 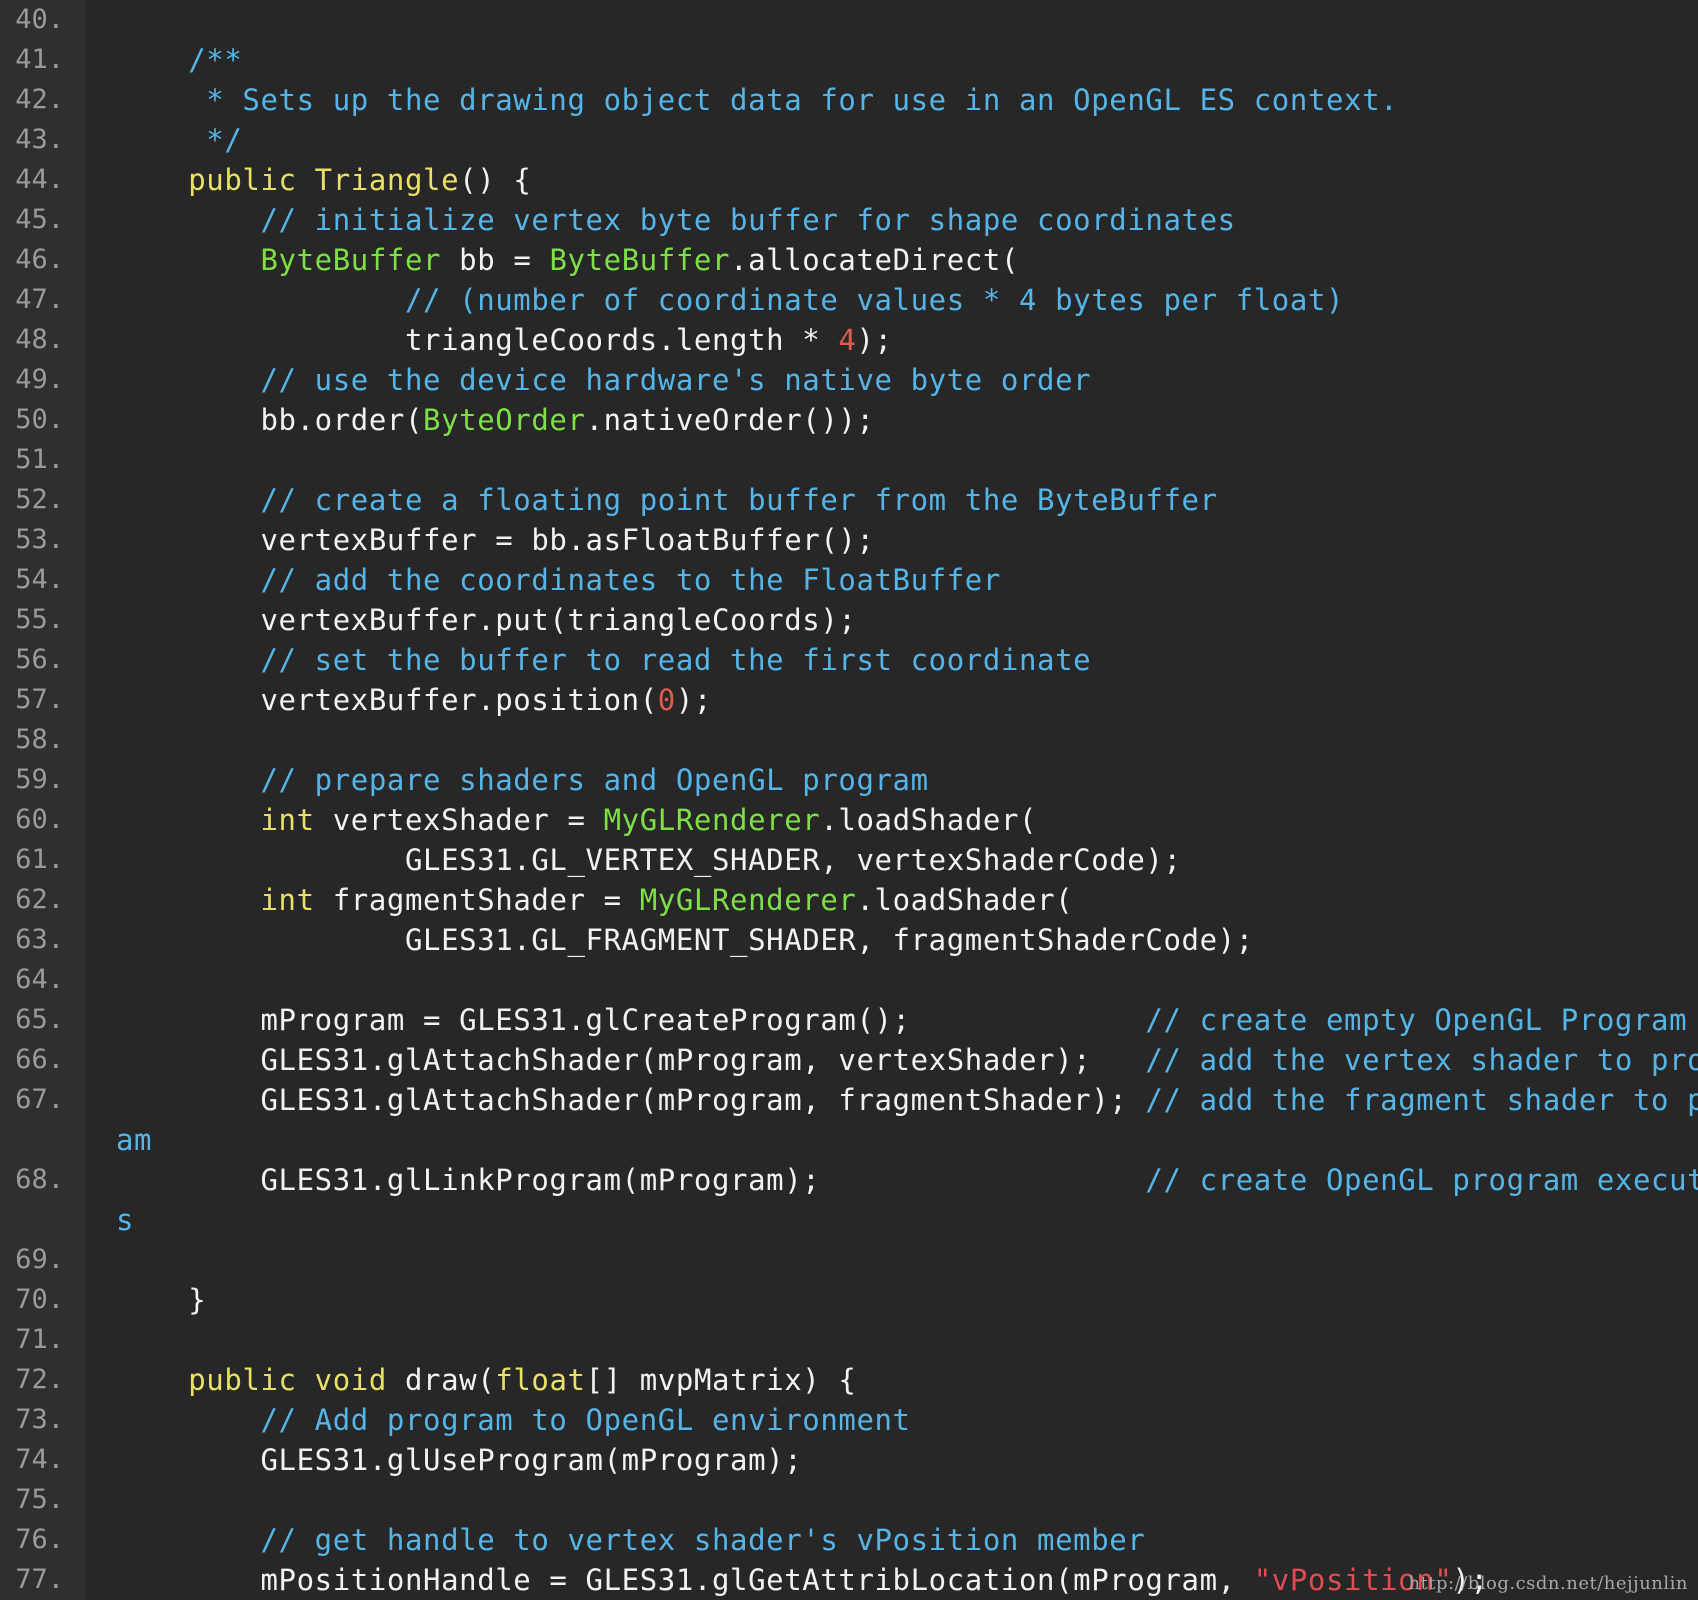 What do you see at coordinates (849, 700) in the screenshot?
I see `code-line: 57. vertexBuffer.position(0);` at bounding box center [849, 700].